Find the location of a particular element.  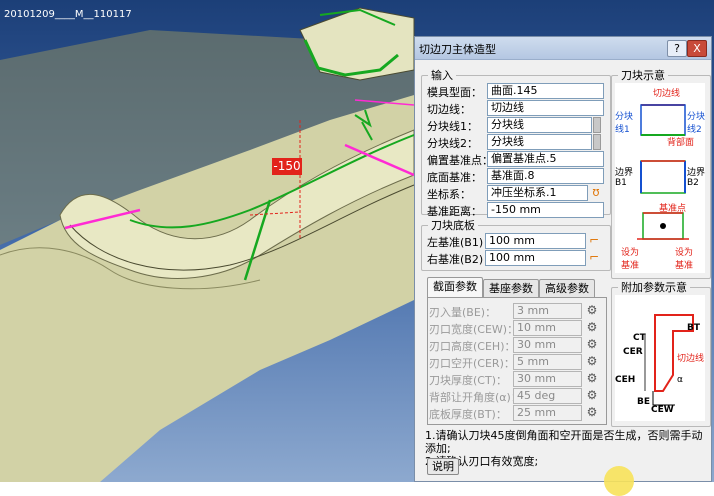

coord-system-pick-icon: ʊ is located at coordinates (596, 192).